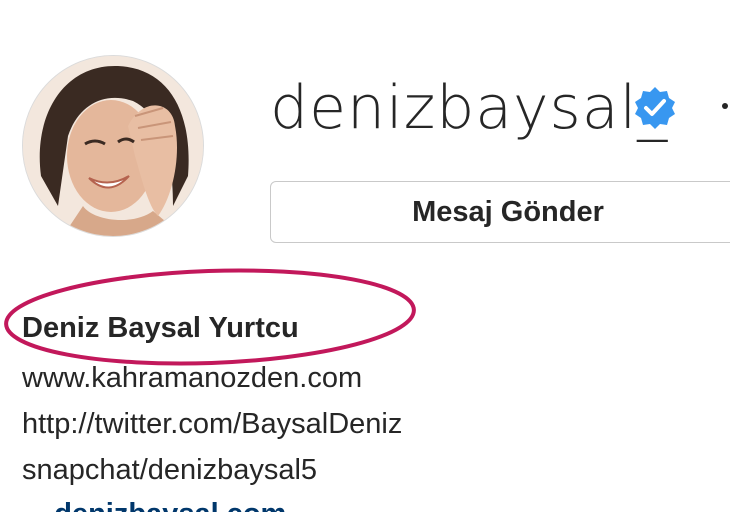 The width and height of the screenshot is (730, 512). I want to click on bio-website-link: www.kahramanozden.com, so click(192, 378).